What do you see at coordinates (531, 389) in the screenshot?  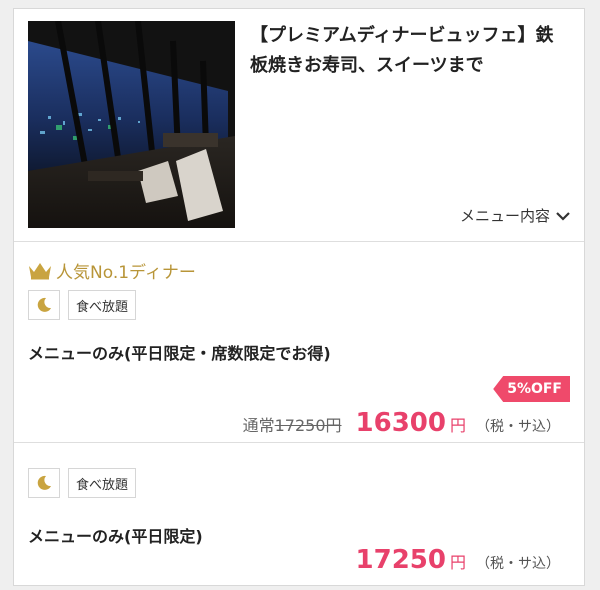 I see `discount-badge: 5%OFF` at bounding box center [531, 389].